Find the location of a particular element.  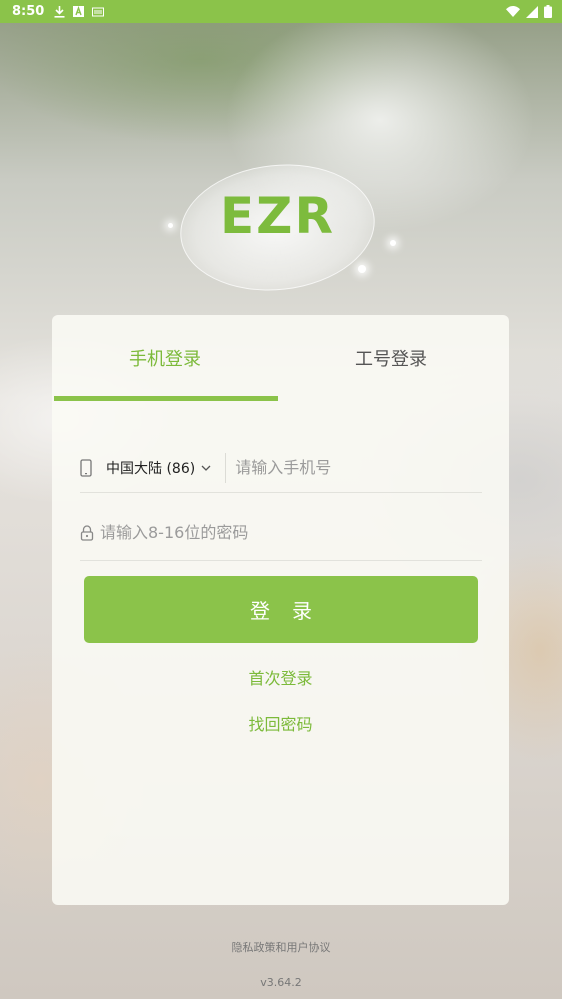

recover-password-link: 找回密码 is located at coordinates (280, 723).